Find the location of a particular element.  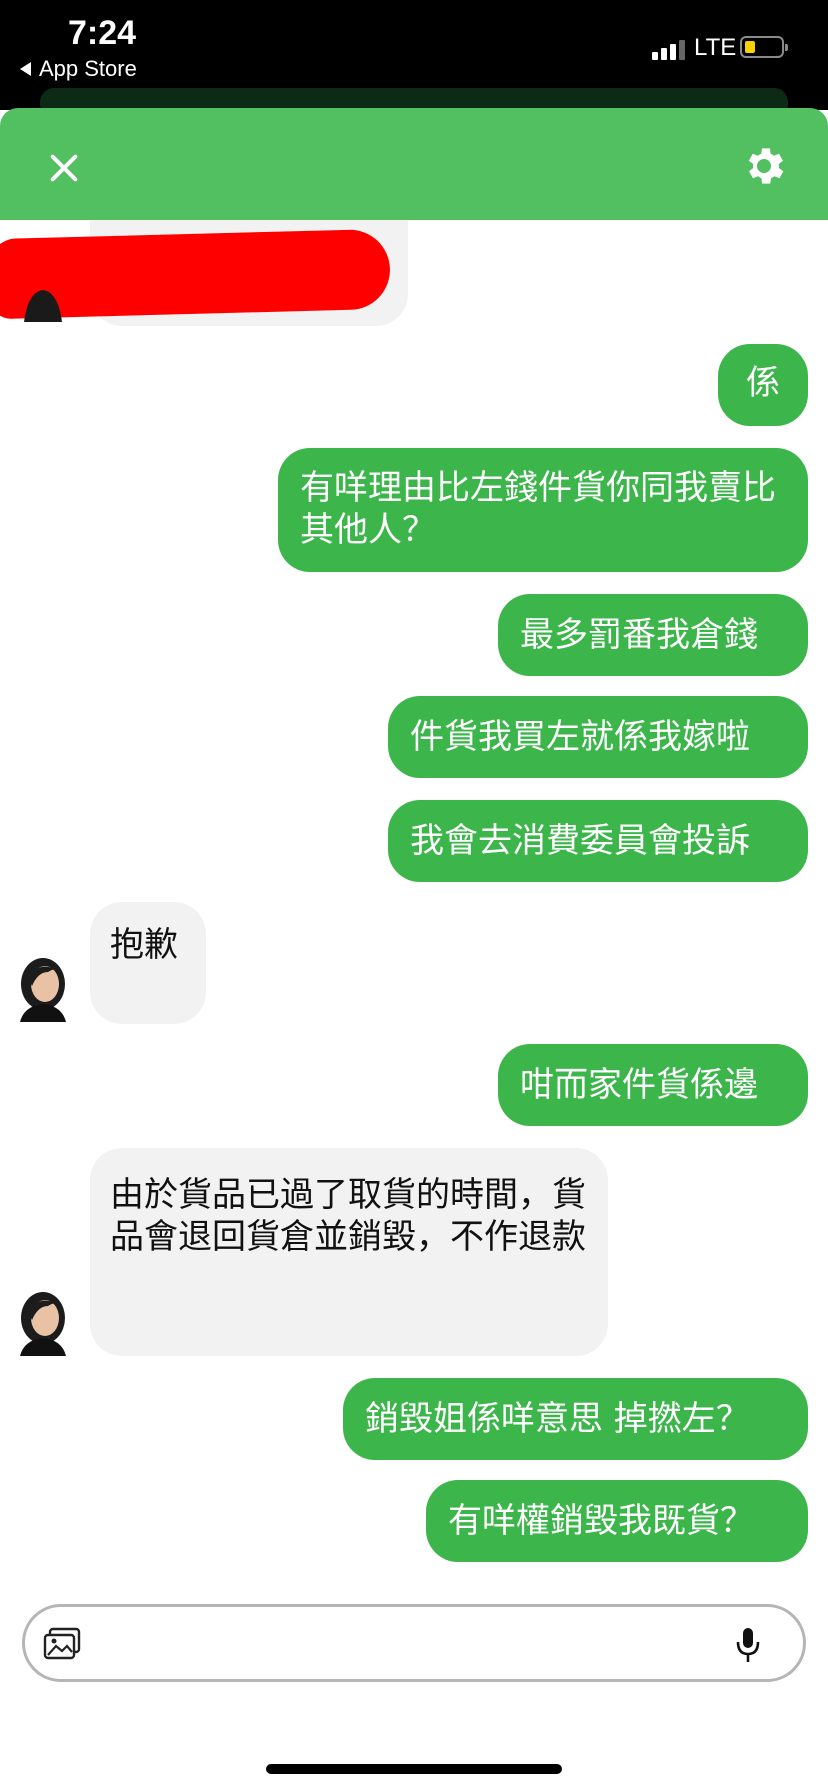

message-outgoing: 有咩理由比左錢件貨你同我賣比其他人？ is located at coordinates (543, 510).